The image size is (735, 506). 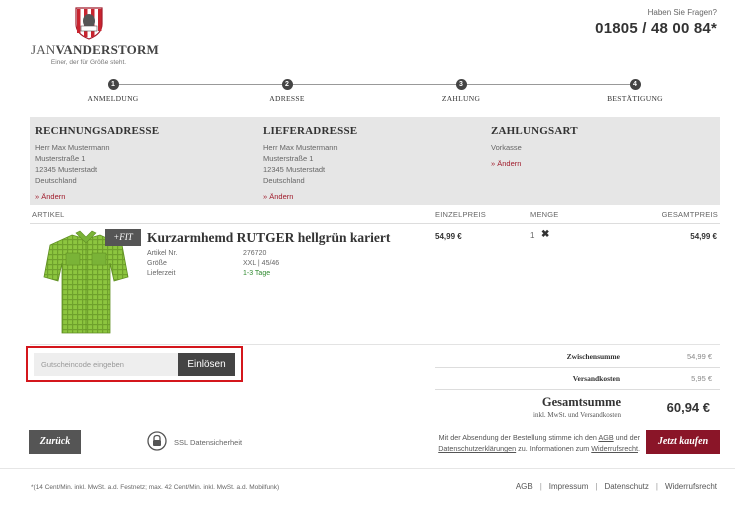 I want to click on payment-method: ZAHLUNGSART Vorkasse » Ändern, so click(x=601, y=148).